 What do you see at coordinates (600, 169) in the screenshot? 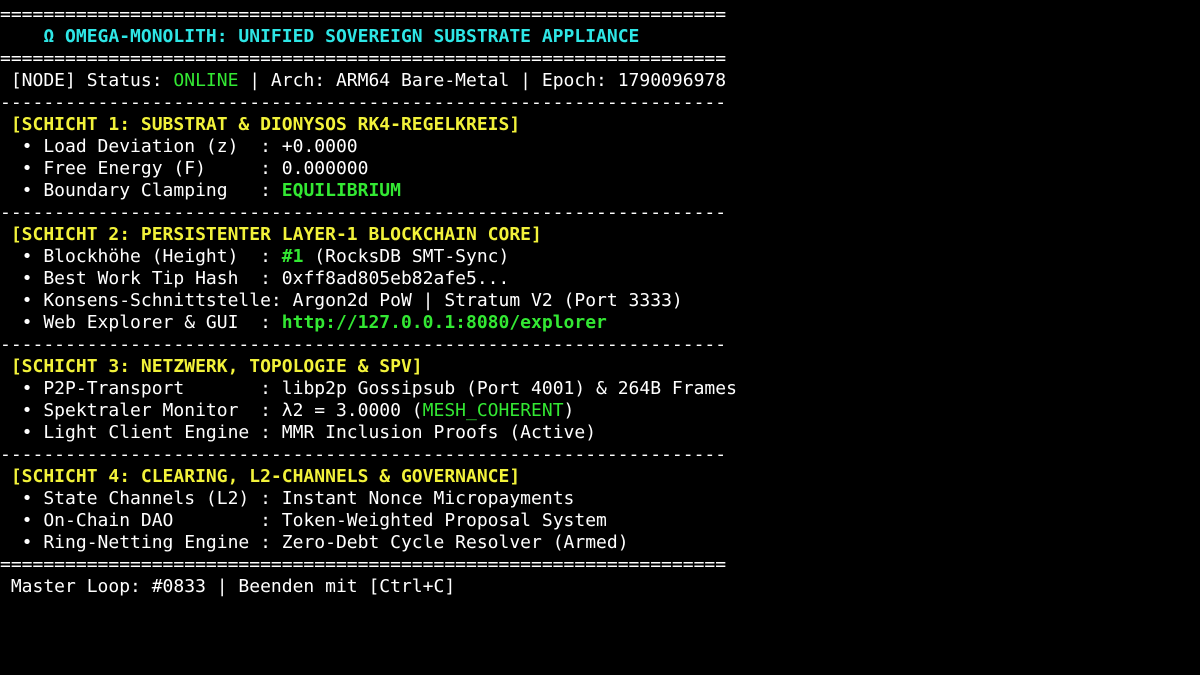
I see `layer1-row-free-energy: • Free Energy (F) : 0.000000` at bounding box center [600, 169].